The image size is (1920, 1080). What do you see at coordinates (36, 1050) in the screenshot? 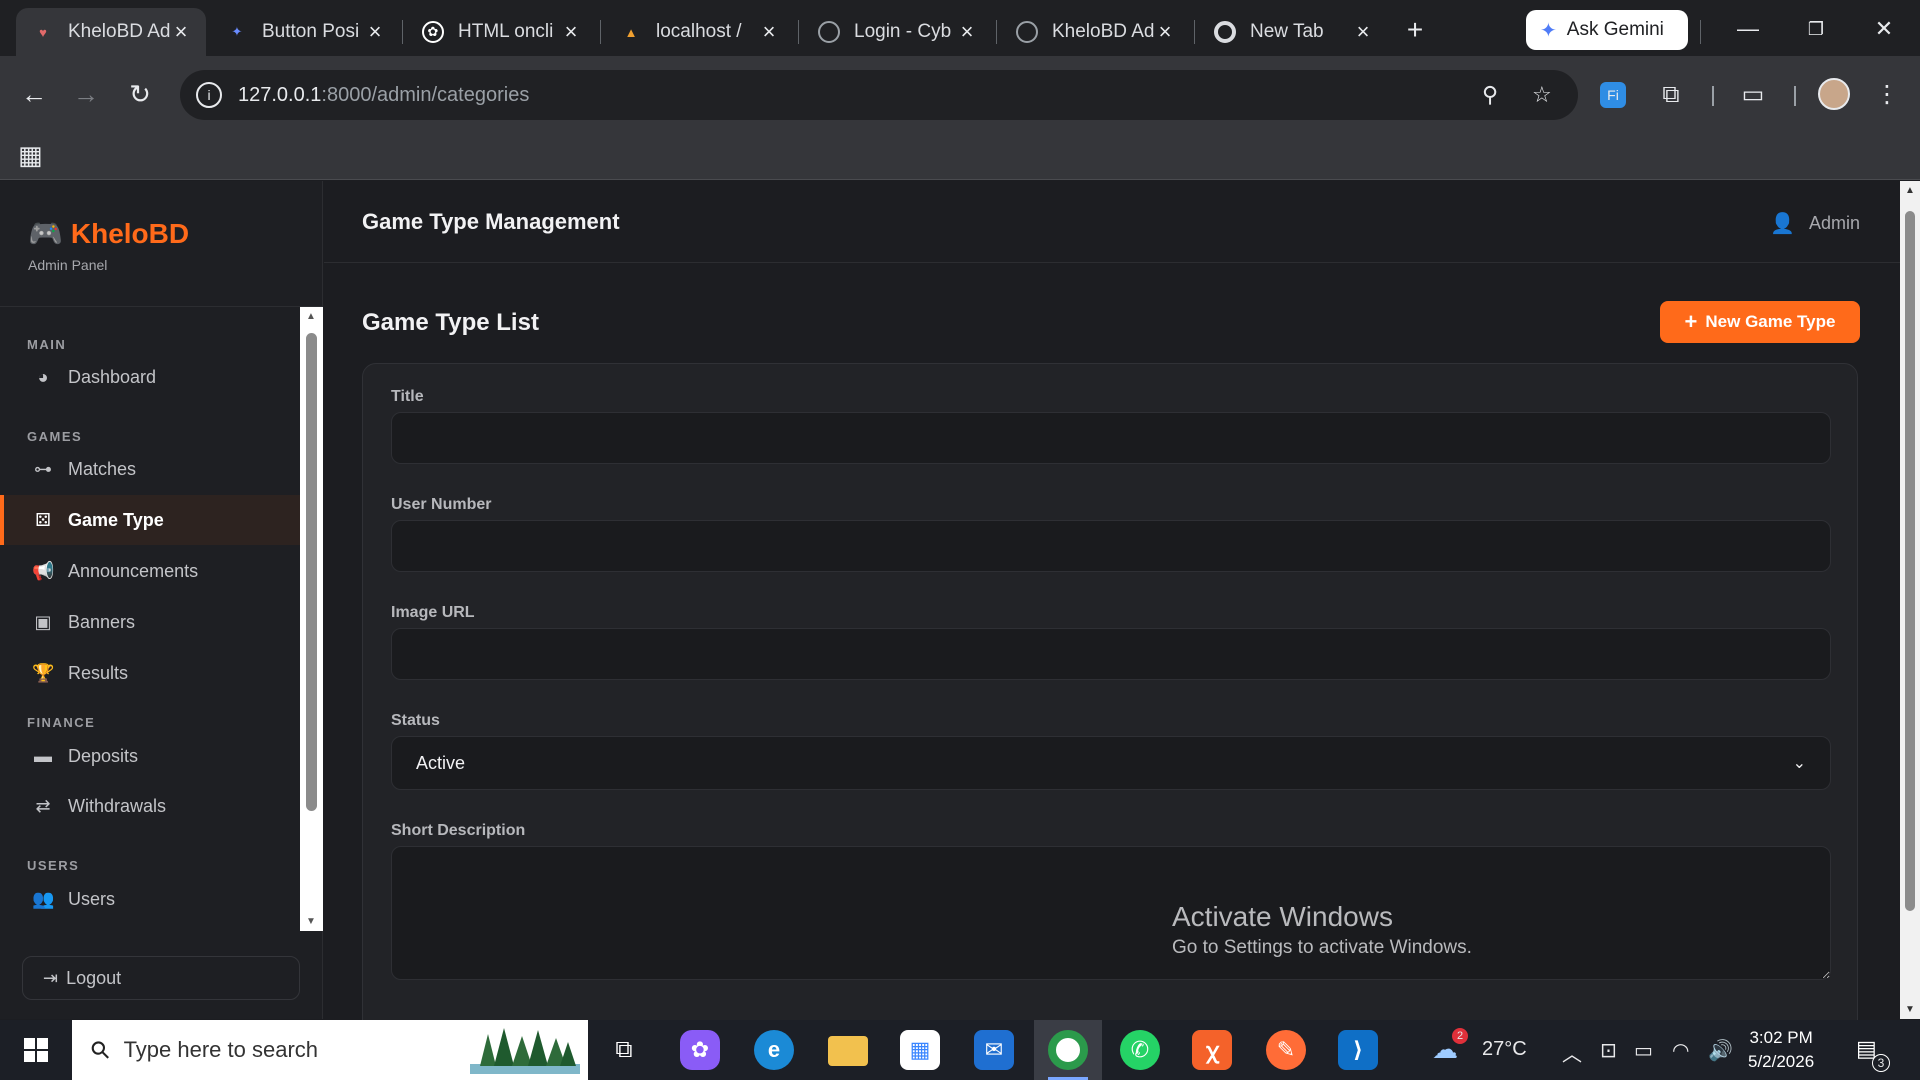
I see `windows-start-icon` at bounding box center [36, 1050].